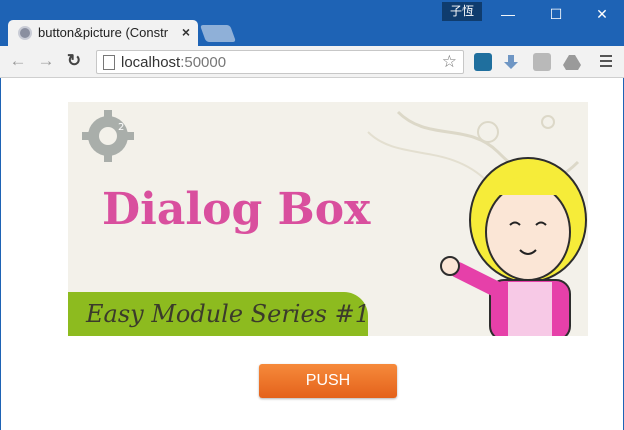 This screenshot has height=430, width=624. What do you see at coordinates (25, 33) in the screenshot?
I see `construct-icon` at bounding box center [25, 33].